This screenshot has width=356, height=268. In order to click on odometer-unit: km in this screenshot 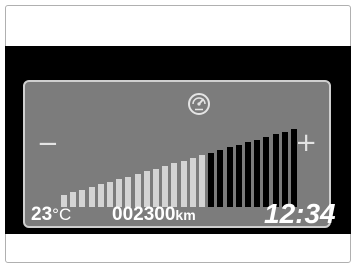, I will do `click(185, 215)`.